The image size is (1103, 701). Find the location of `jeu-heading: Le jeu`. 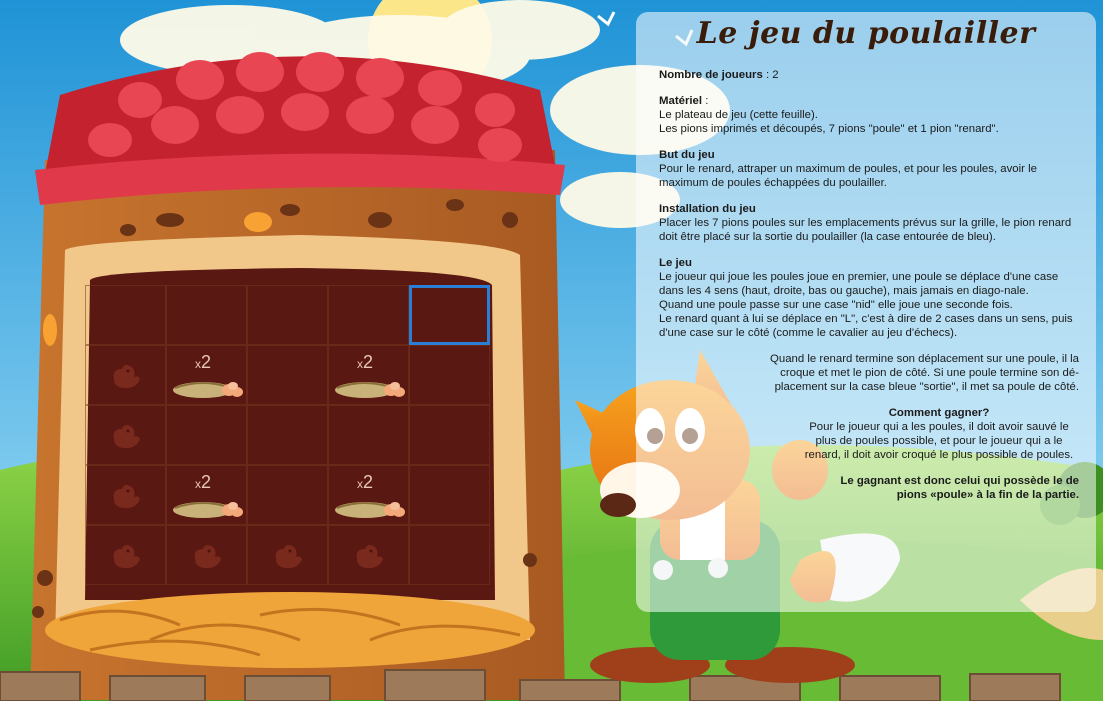

jeu-heading: Le jeu is located at coordinates (675, 263).